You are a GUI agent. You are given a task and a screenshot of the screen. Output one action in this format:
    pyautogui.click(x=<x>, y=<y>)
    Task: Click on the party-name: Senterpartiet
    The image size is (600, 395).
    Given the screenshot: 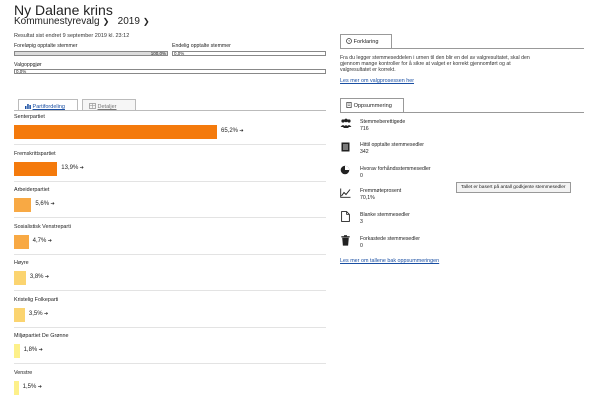 What is the action you would take?
    pyautogui.click(x=29, y=117)
    